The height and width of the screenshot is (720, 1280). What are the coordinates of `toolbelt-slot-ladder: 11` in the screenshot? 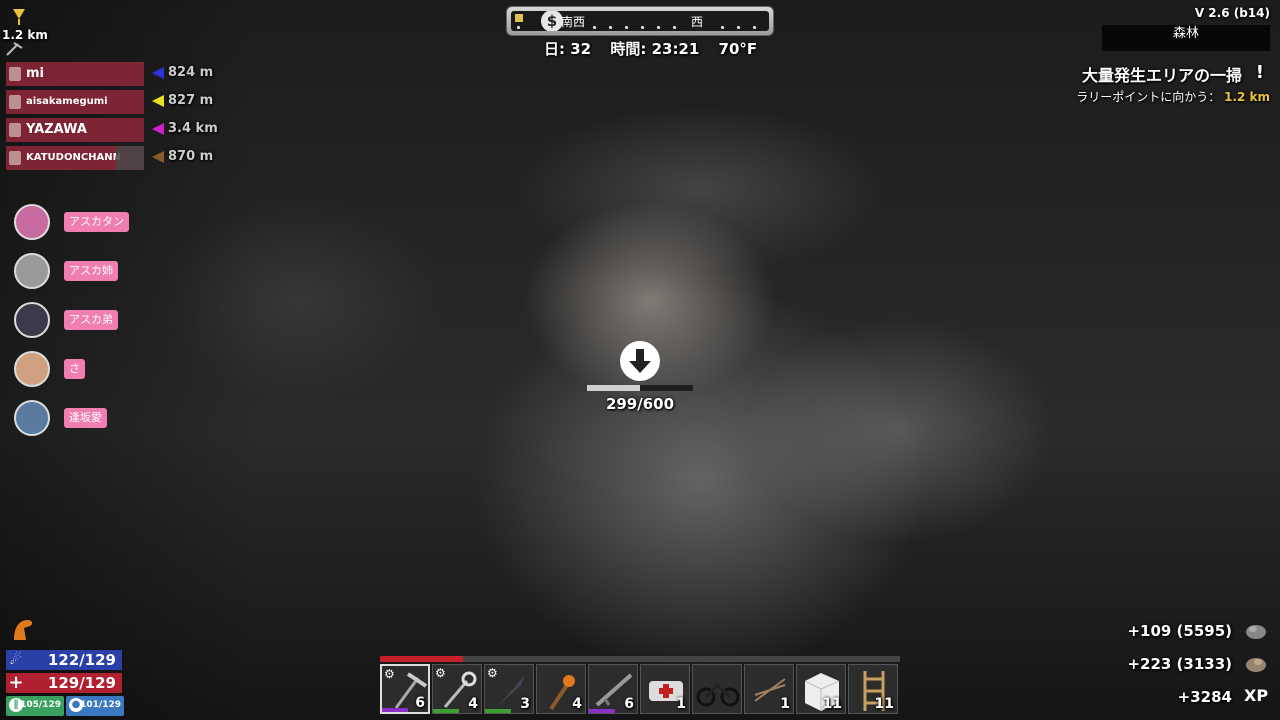 It's located at (873, 689).